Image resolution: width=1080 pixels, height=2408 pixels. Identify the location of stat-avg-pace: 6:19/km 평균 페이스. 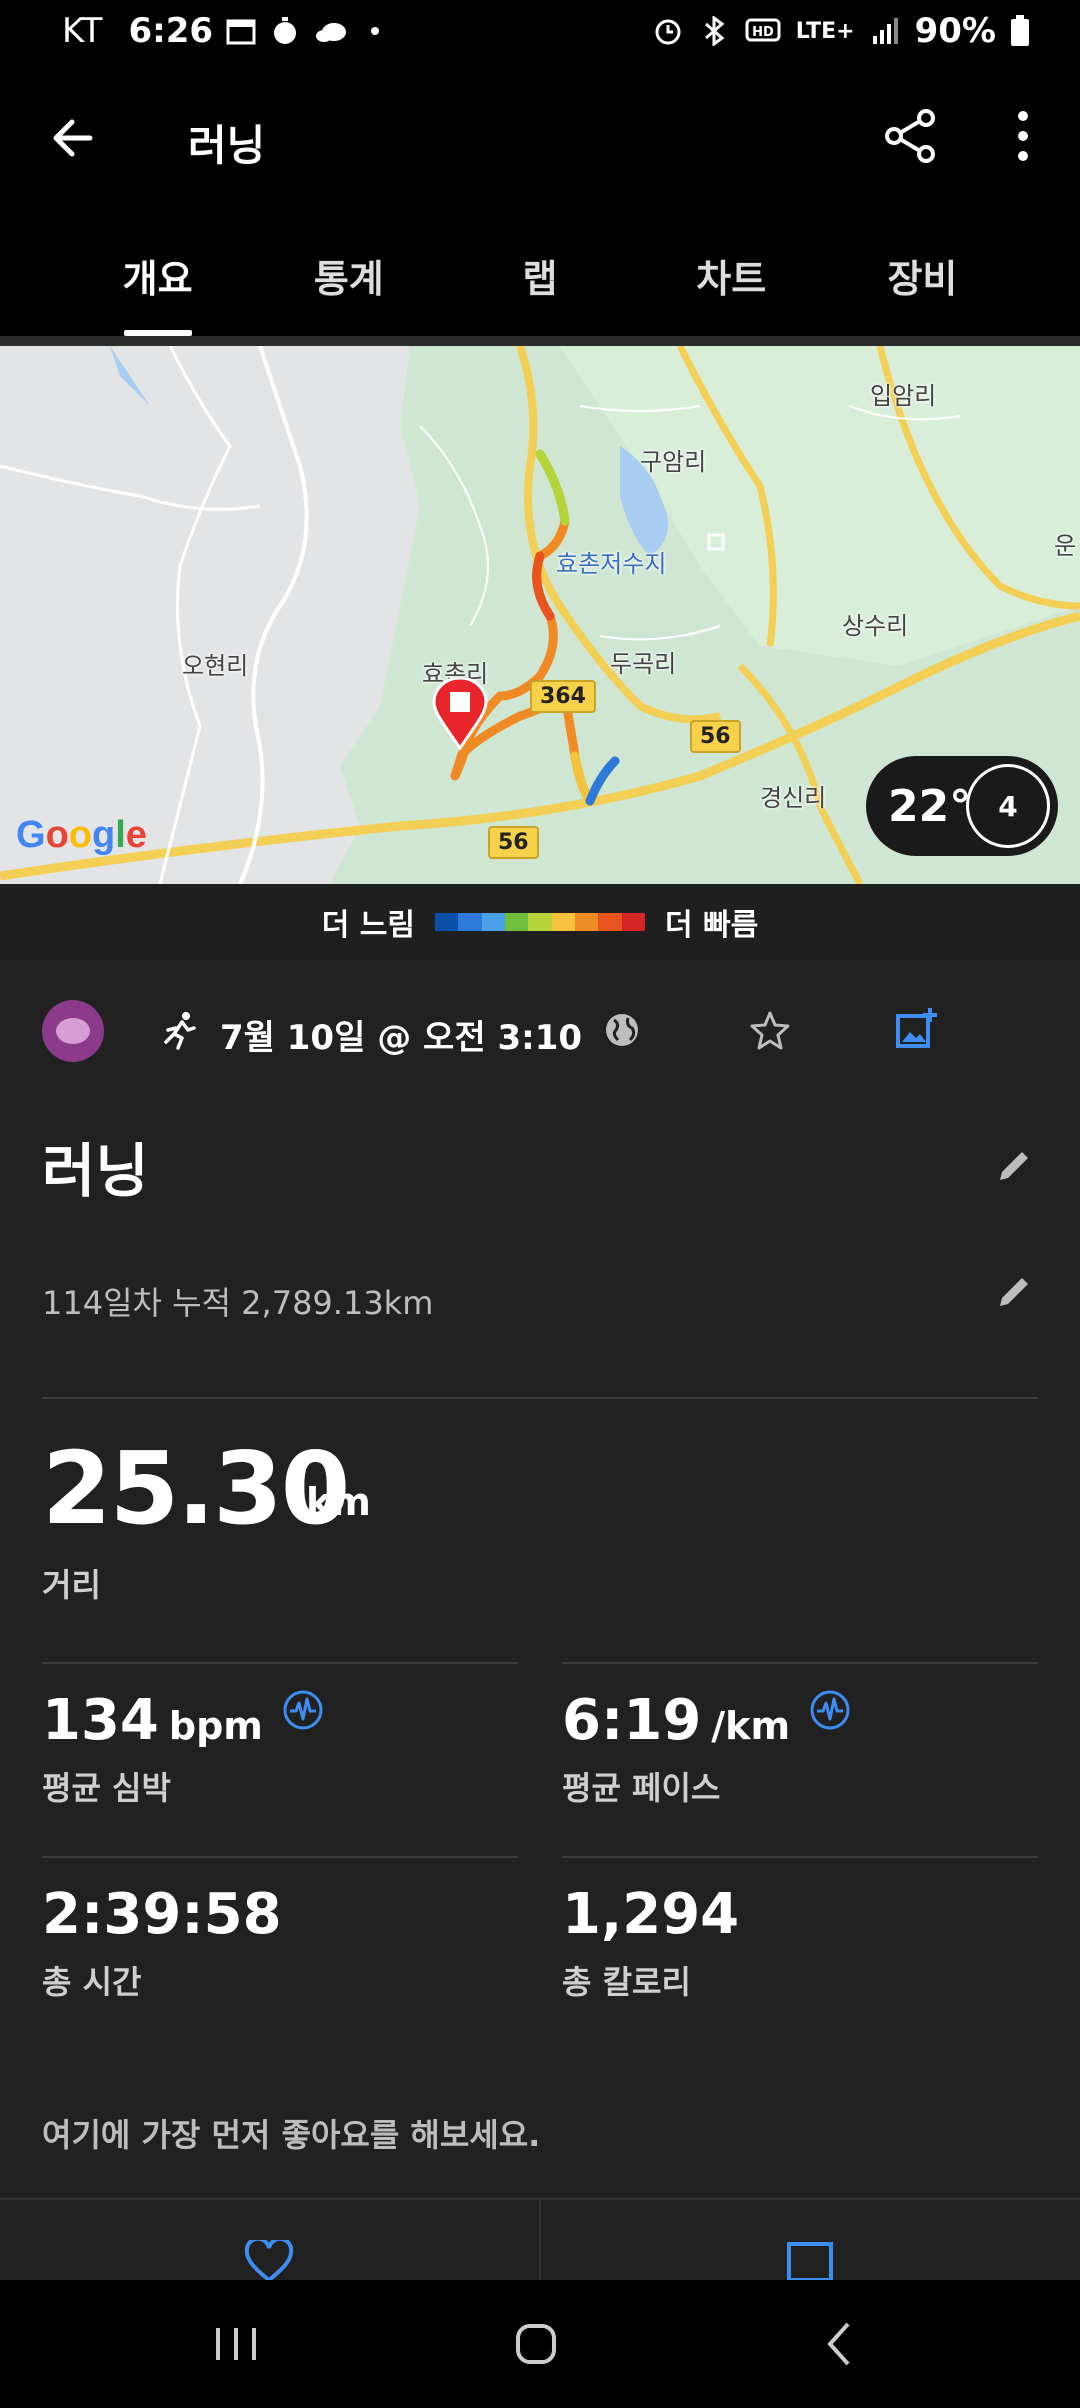
(706, 1748).